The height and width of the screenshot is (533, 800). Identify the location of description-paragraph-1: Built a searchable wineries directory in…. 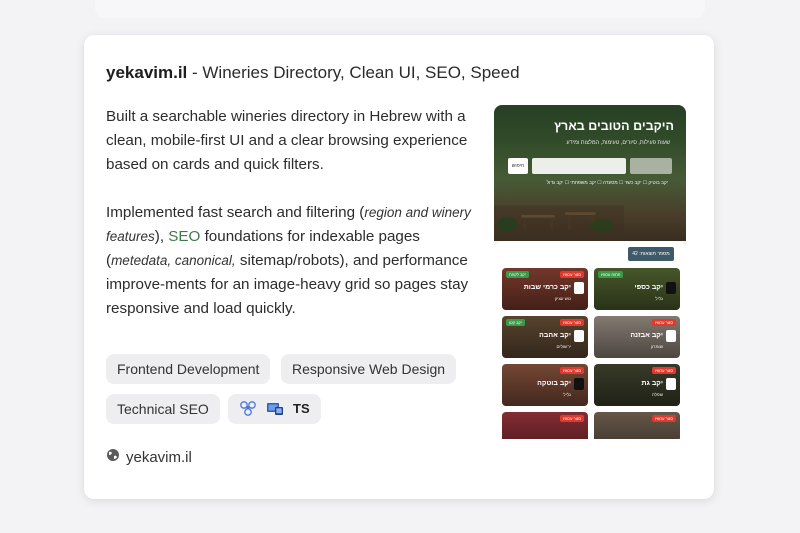
(287, 140).